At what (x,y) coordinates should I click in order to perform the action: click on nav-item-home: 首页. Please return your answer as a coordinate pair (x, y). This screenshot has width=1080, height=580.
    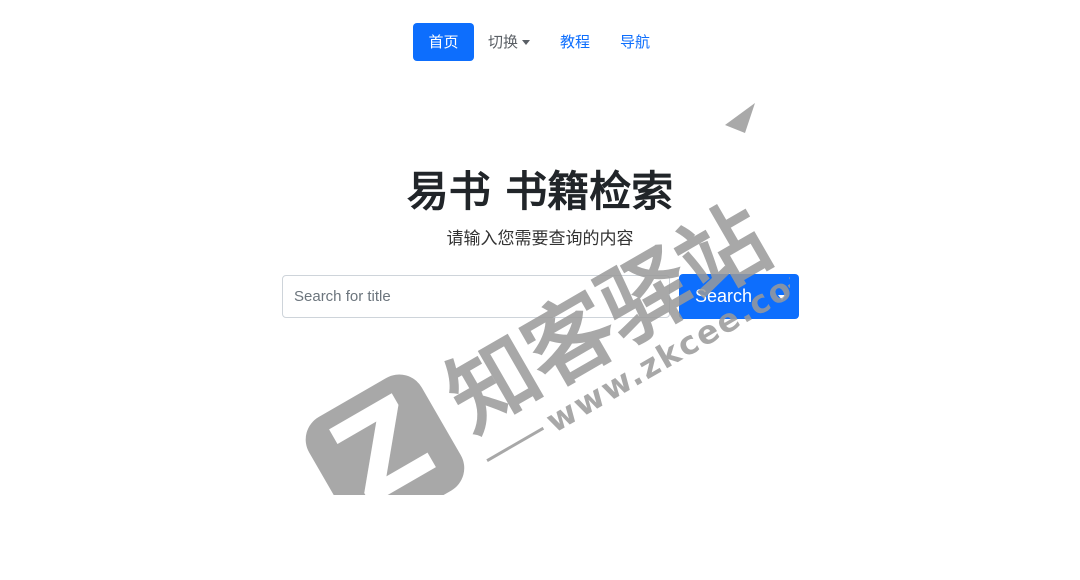
    Looking at the image, I should click on (443, 42).